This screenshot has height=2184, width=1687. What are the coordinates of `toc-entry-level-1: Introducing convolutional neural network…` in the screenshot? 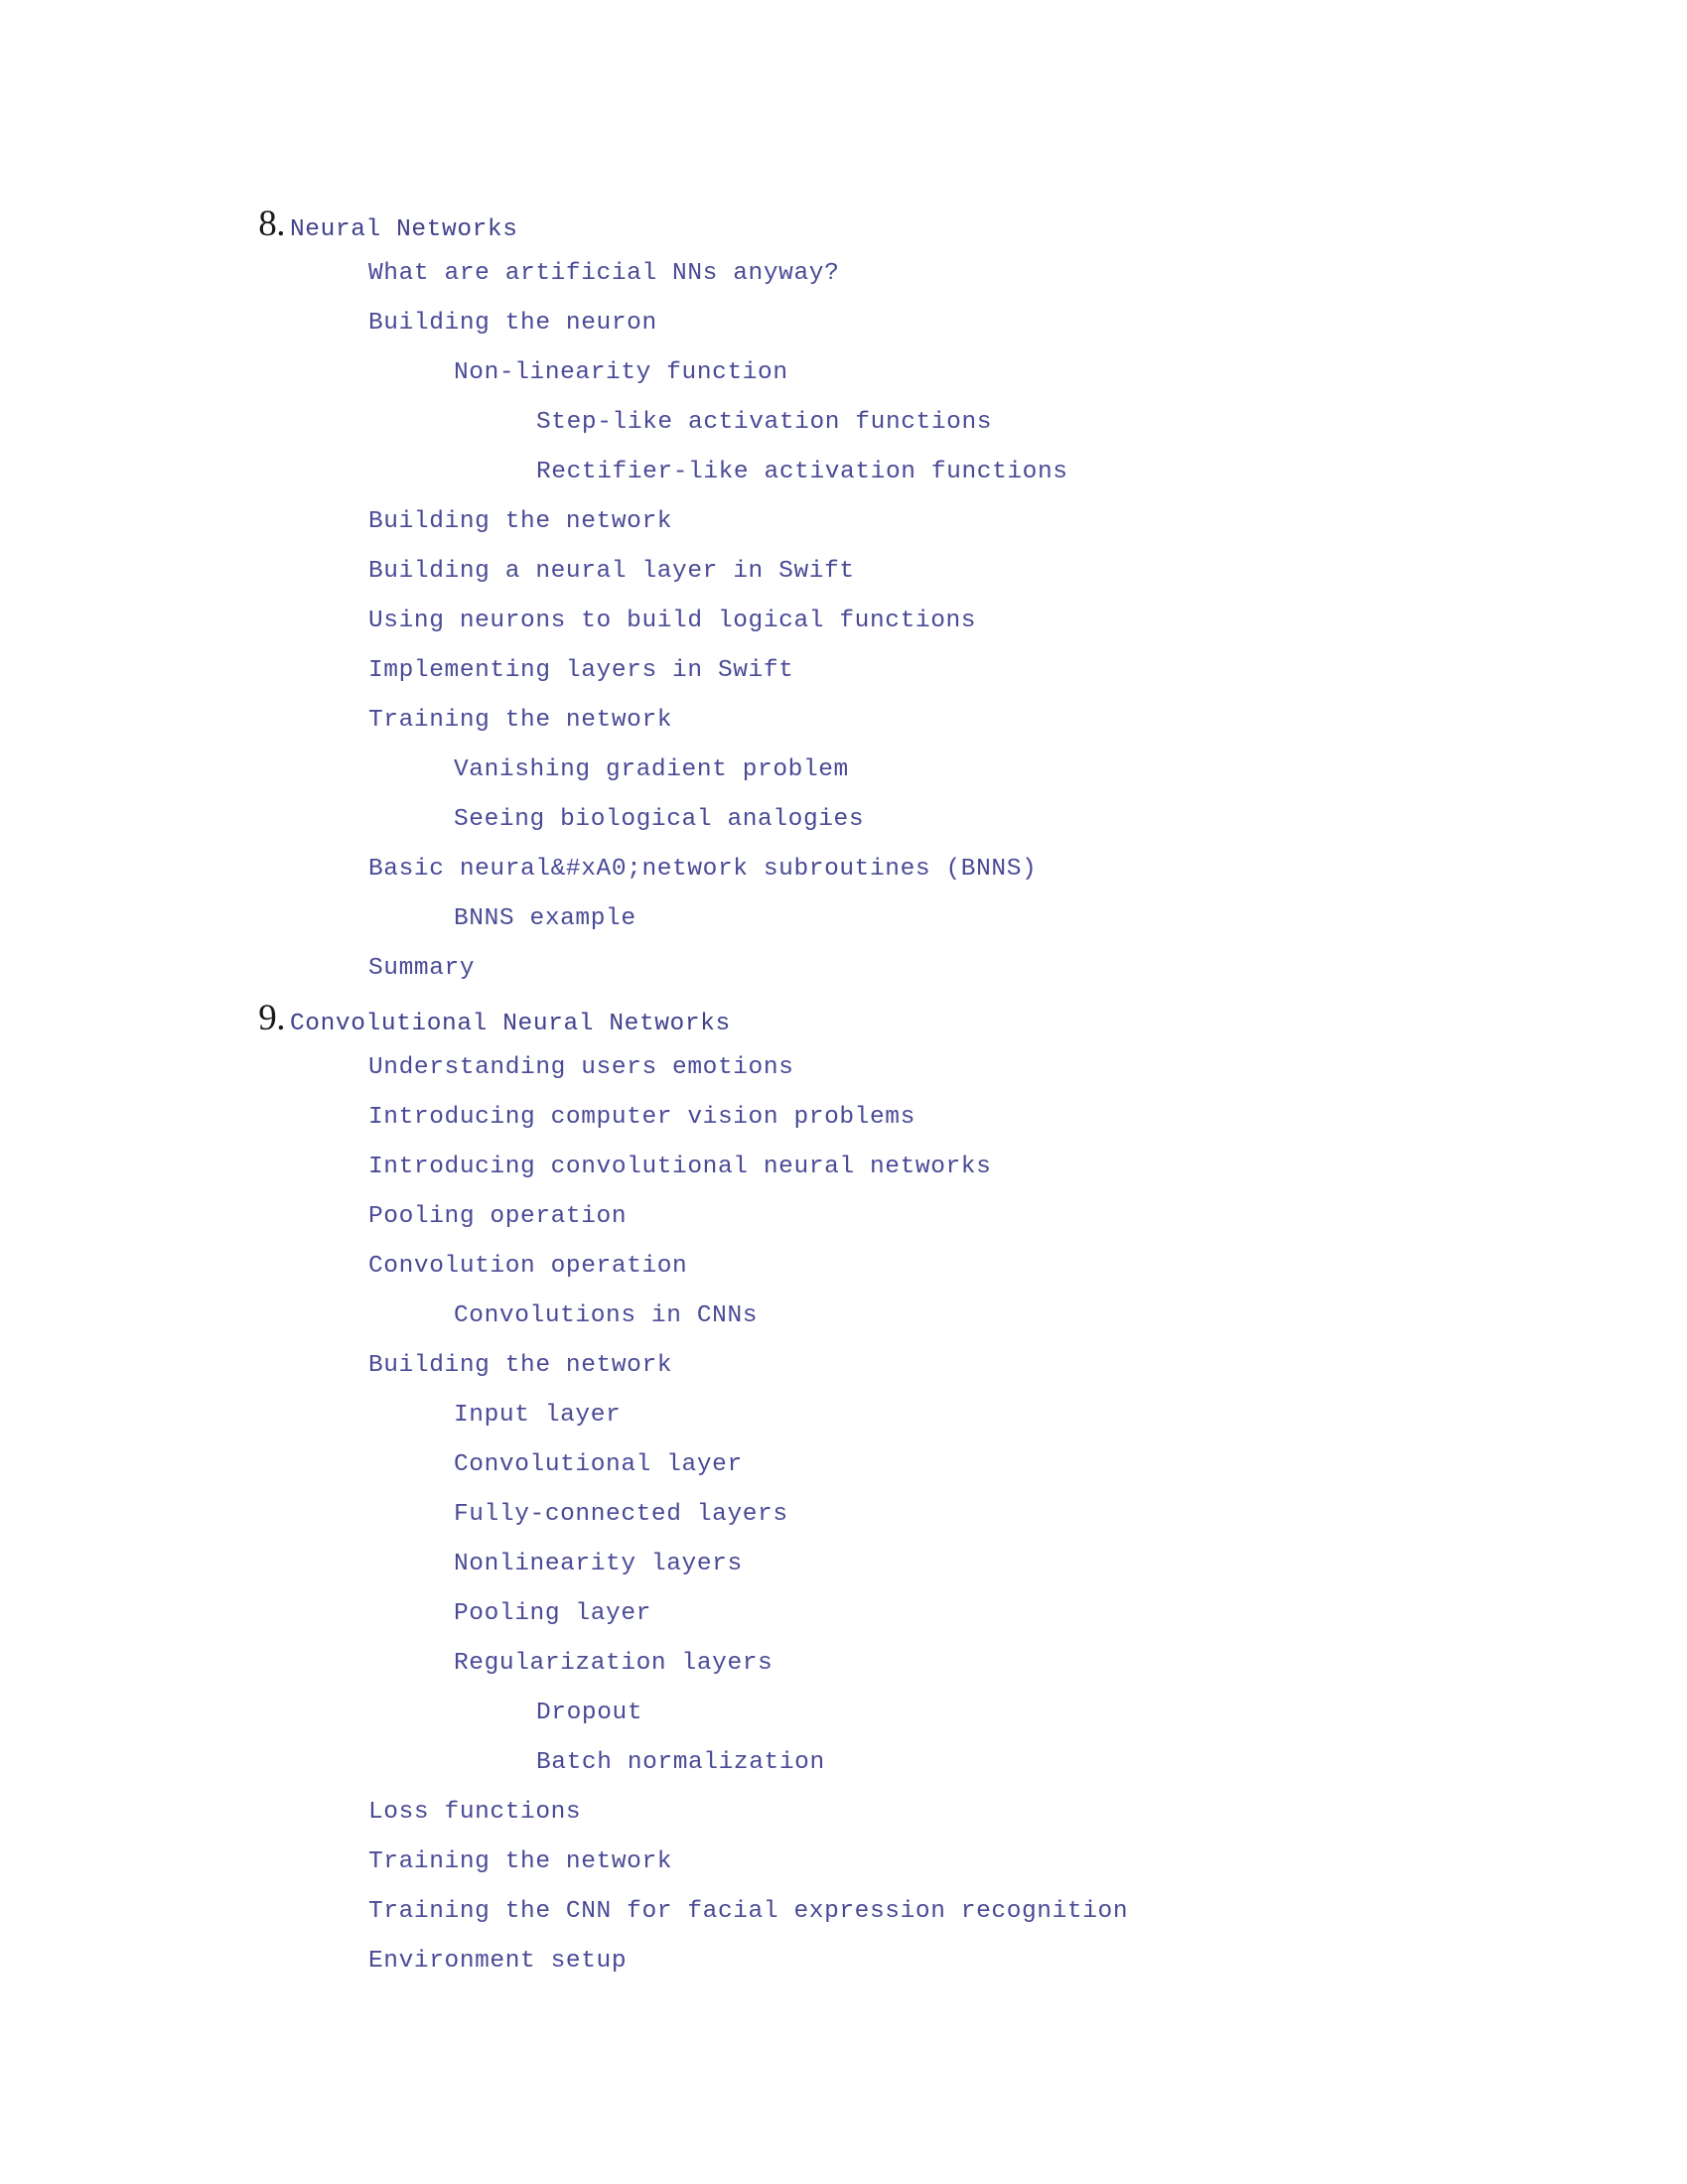 It's located at (843, 1167).